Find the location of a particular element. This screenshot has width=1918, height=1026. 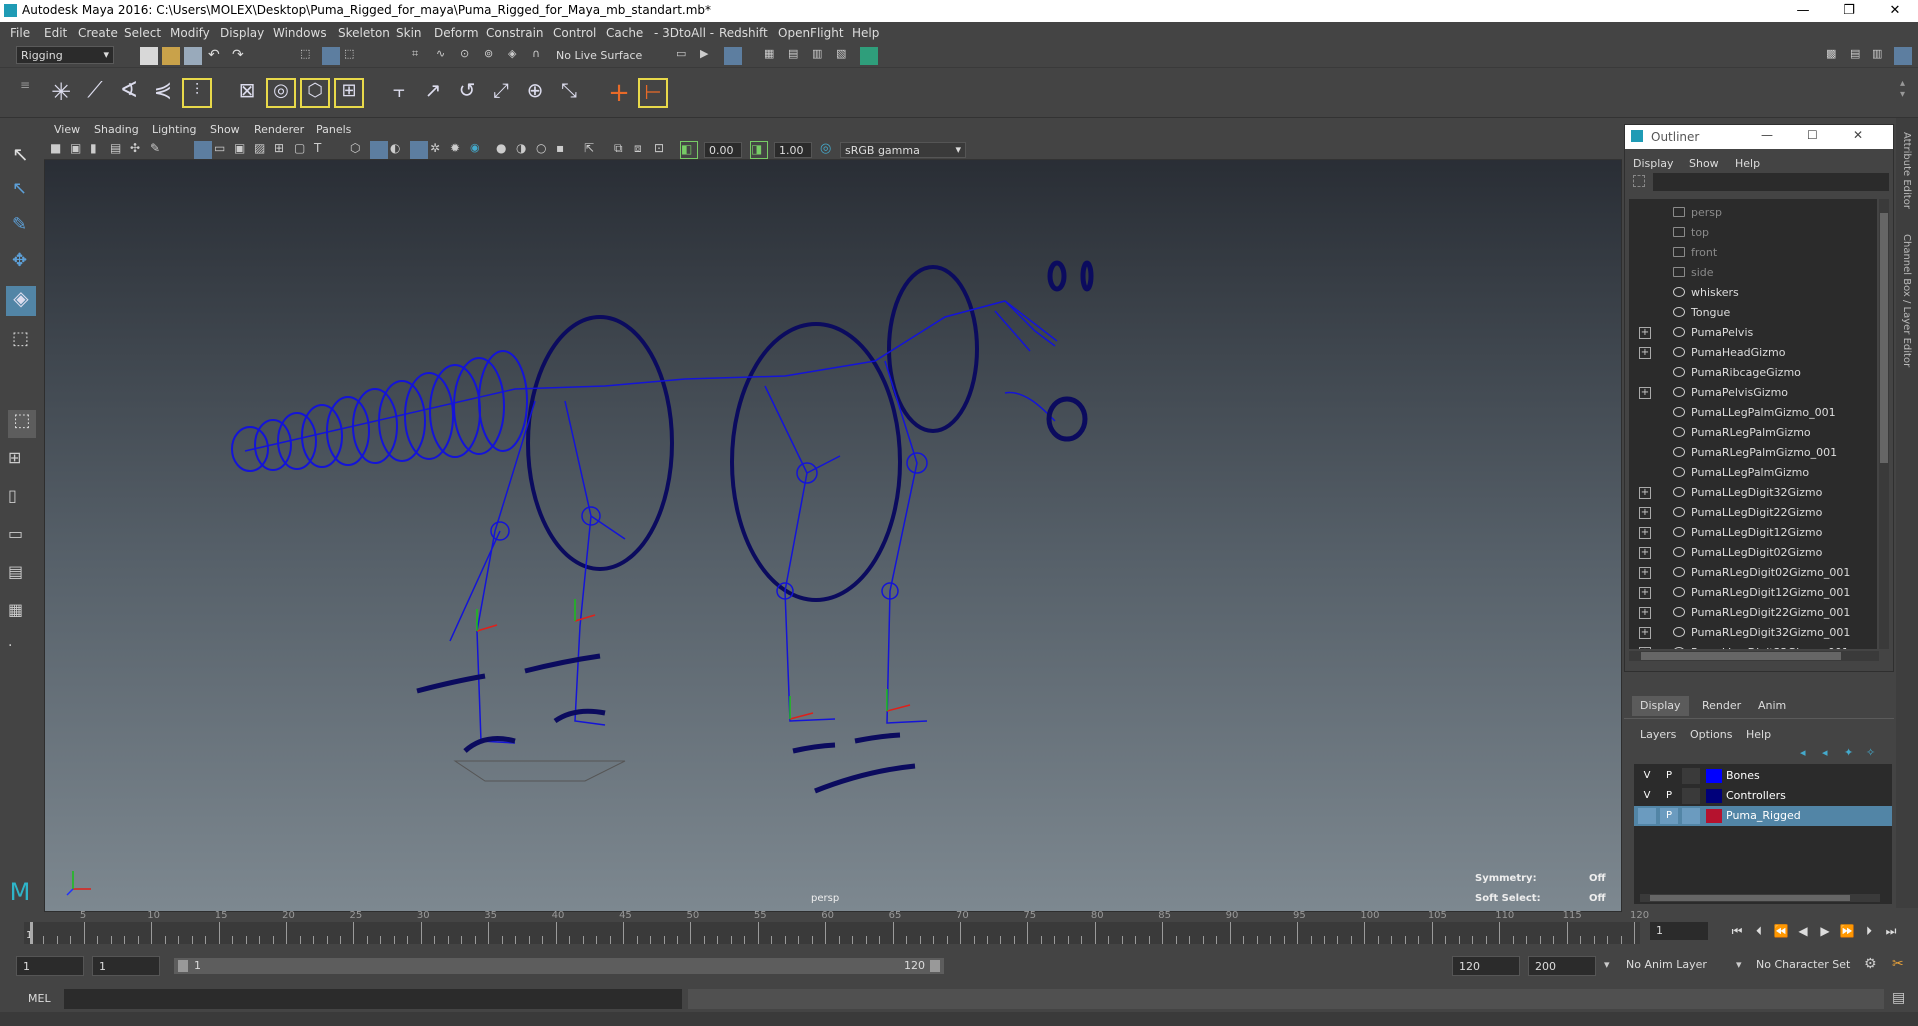

save-scene-icon is located at coordinates (193, 56).